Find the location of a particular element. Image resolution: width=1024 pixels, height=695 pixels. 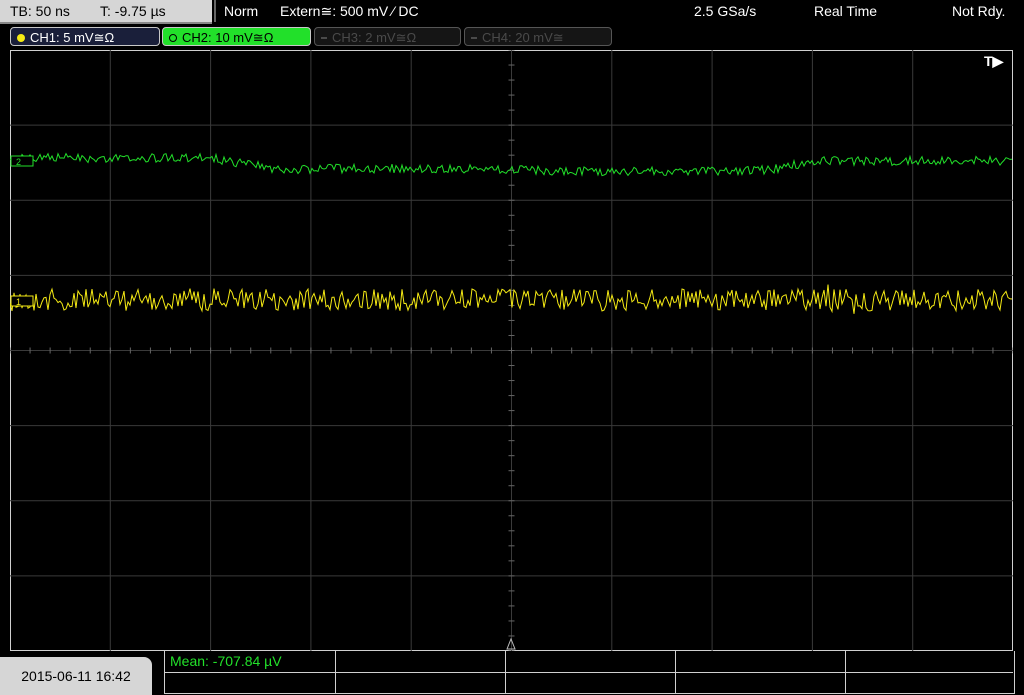

timebase-value: TB: 50 ns is located at coordinates (40, 11).